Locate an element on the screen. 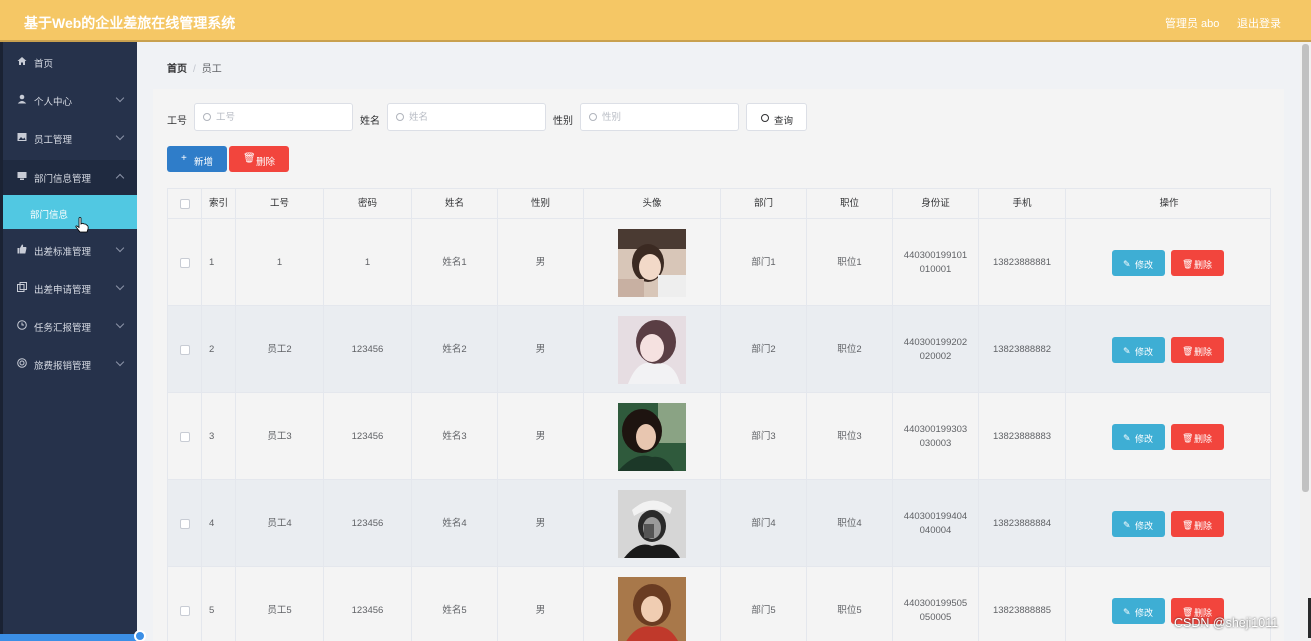 This screenshot has width=1311, height=641. gender-label: 性别 is located at coordinates (563, 121).